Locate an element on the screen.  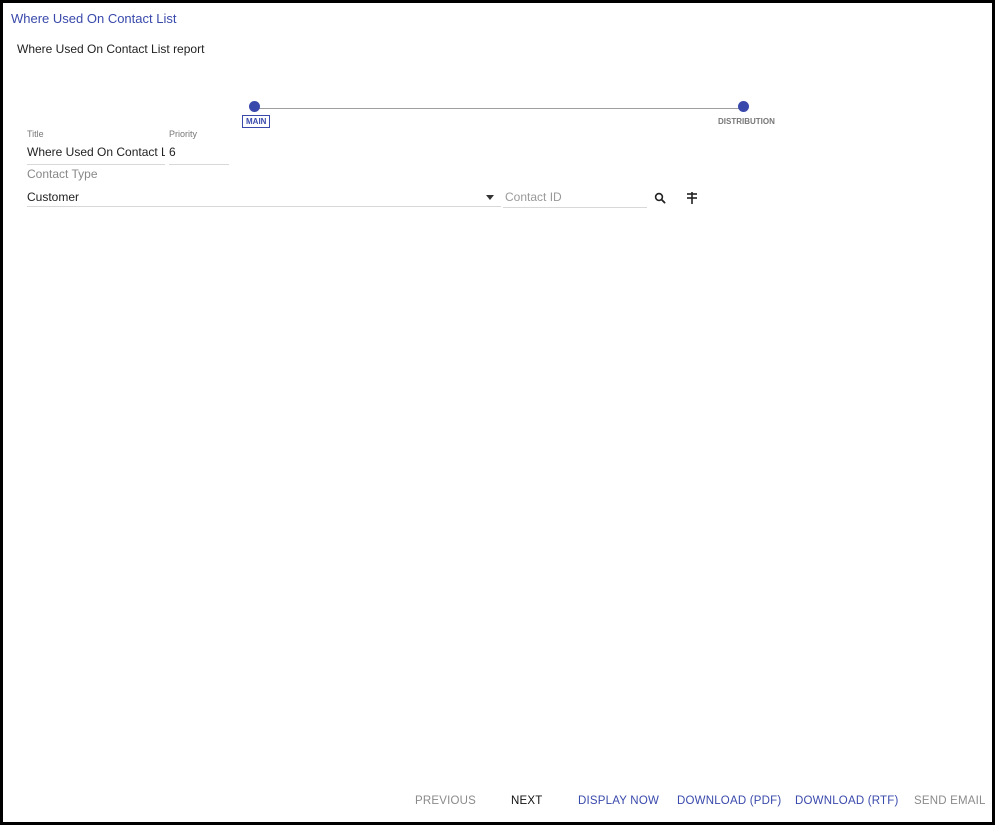
previous-button: PREVIOUS is located at coordinates (445, 801).